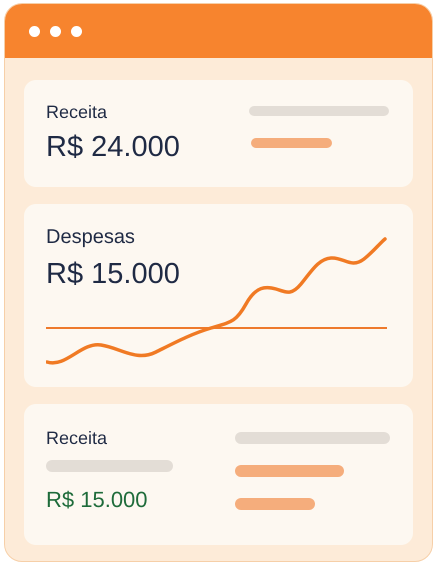 Image resolution: width=437 pixels, height=567 pixels. What do you see at coordinates (113, 147) in the screenshot?
I see `amount-value: R$ 24.000` at bounding box center [113, 147].